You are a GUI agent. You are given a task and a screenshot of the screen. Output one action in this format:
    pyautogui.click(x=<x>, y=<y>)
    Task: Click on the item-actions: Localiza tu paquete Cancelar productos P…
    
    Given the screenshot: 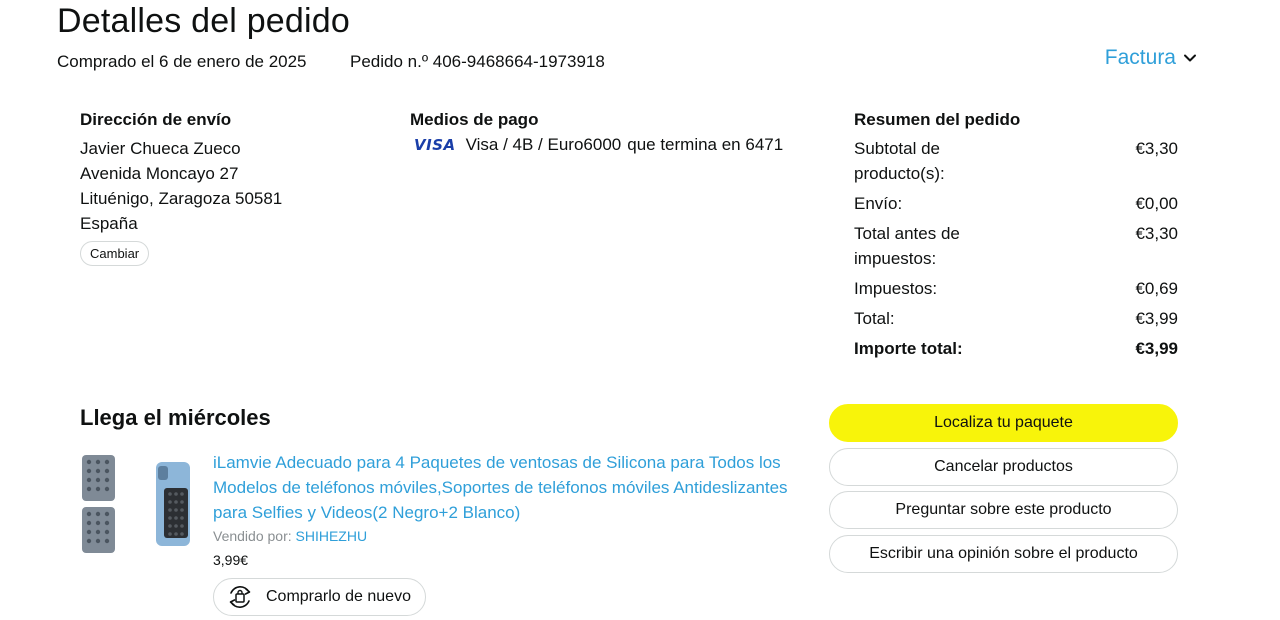 What is the action you would take?
    pyautogui.click(x=1003, y=491)
    